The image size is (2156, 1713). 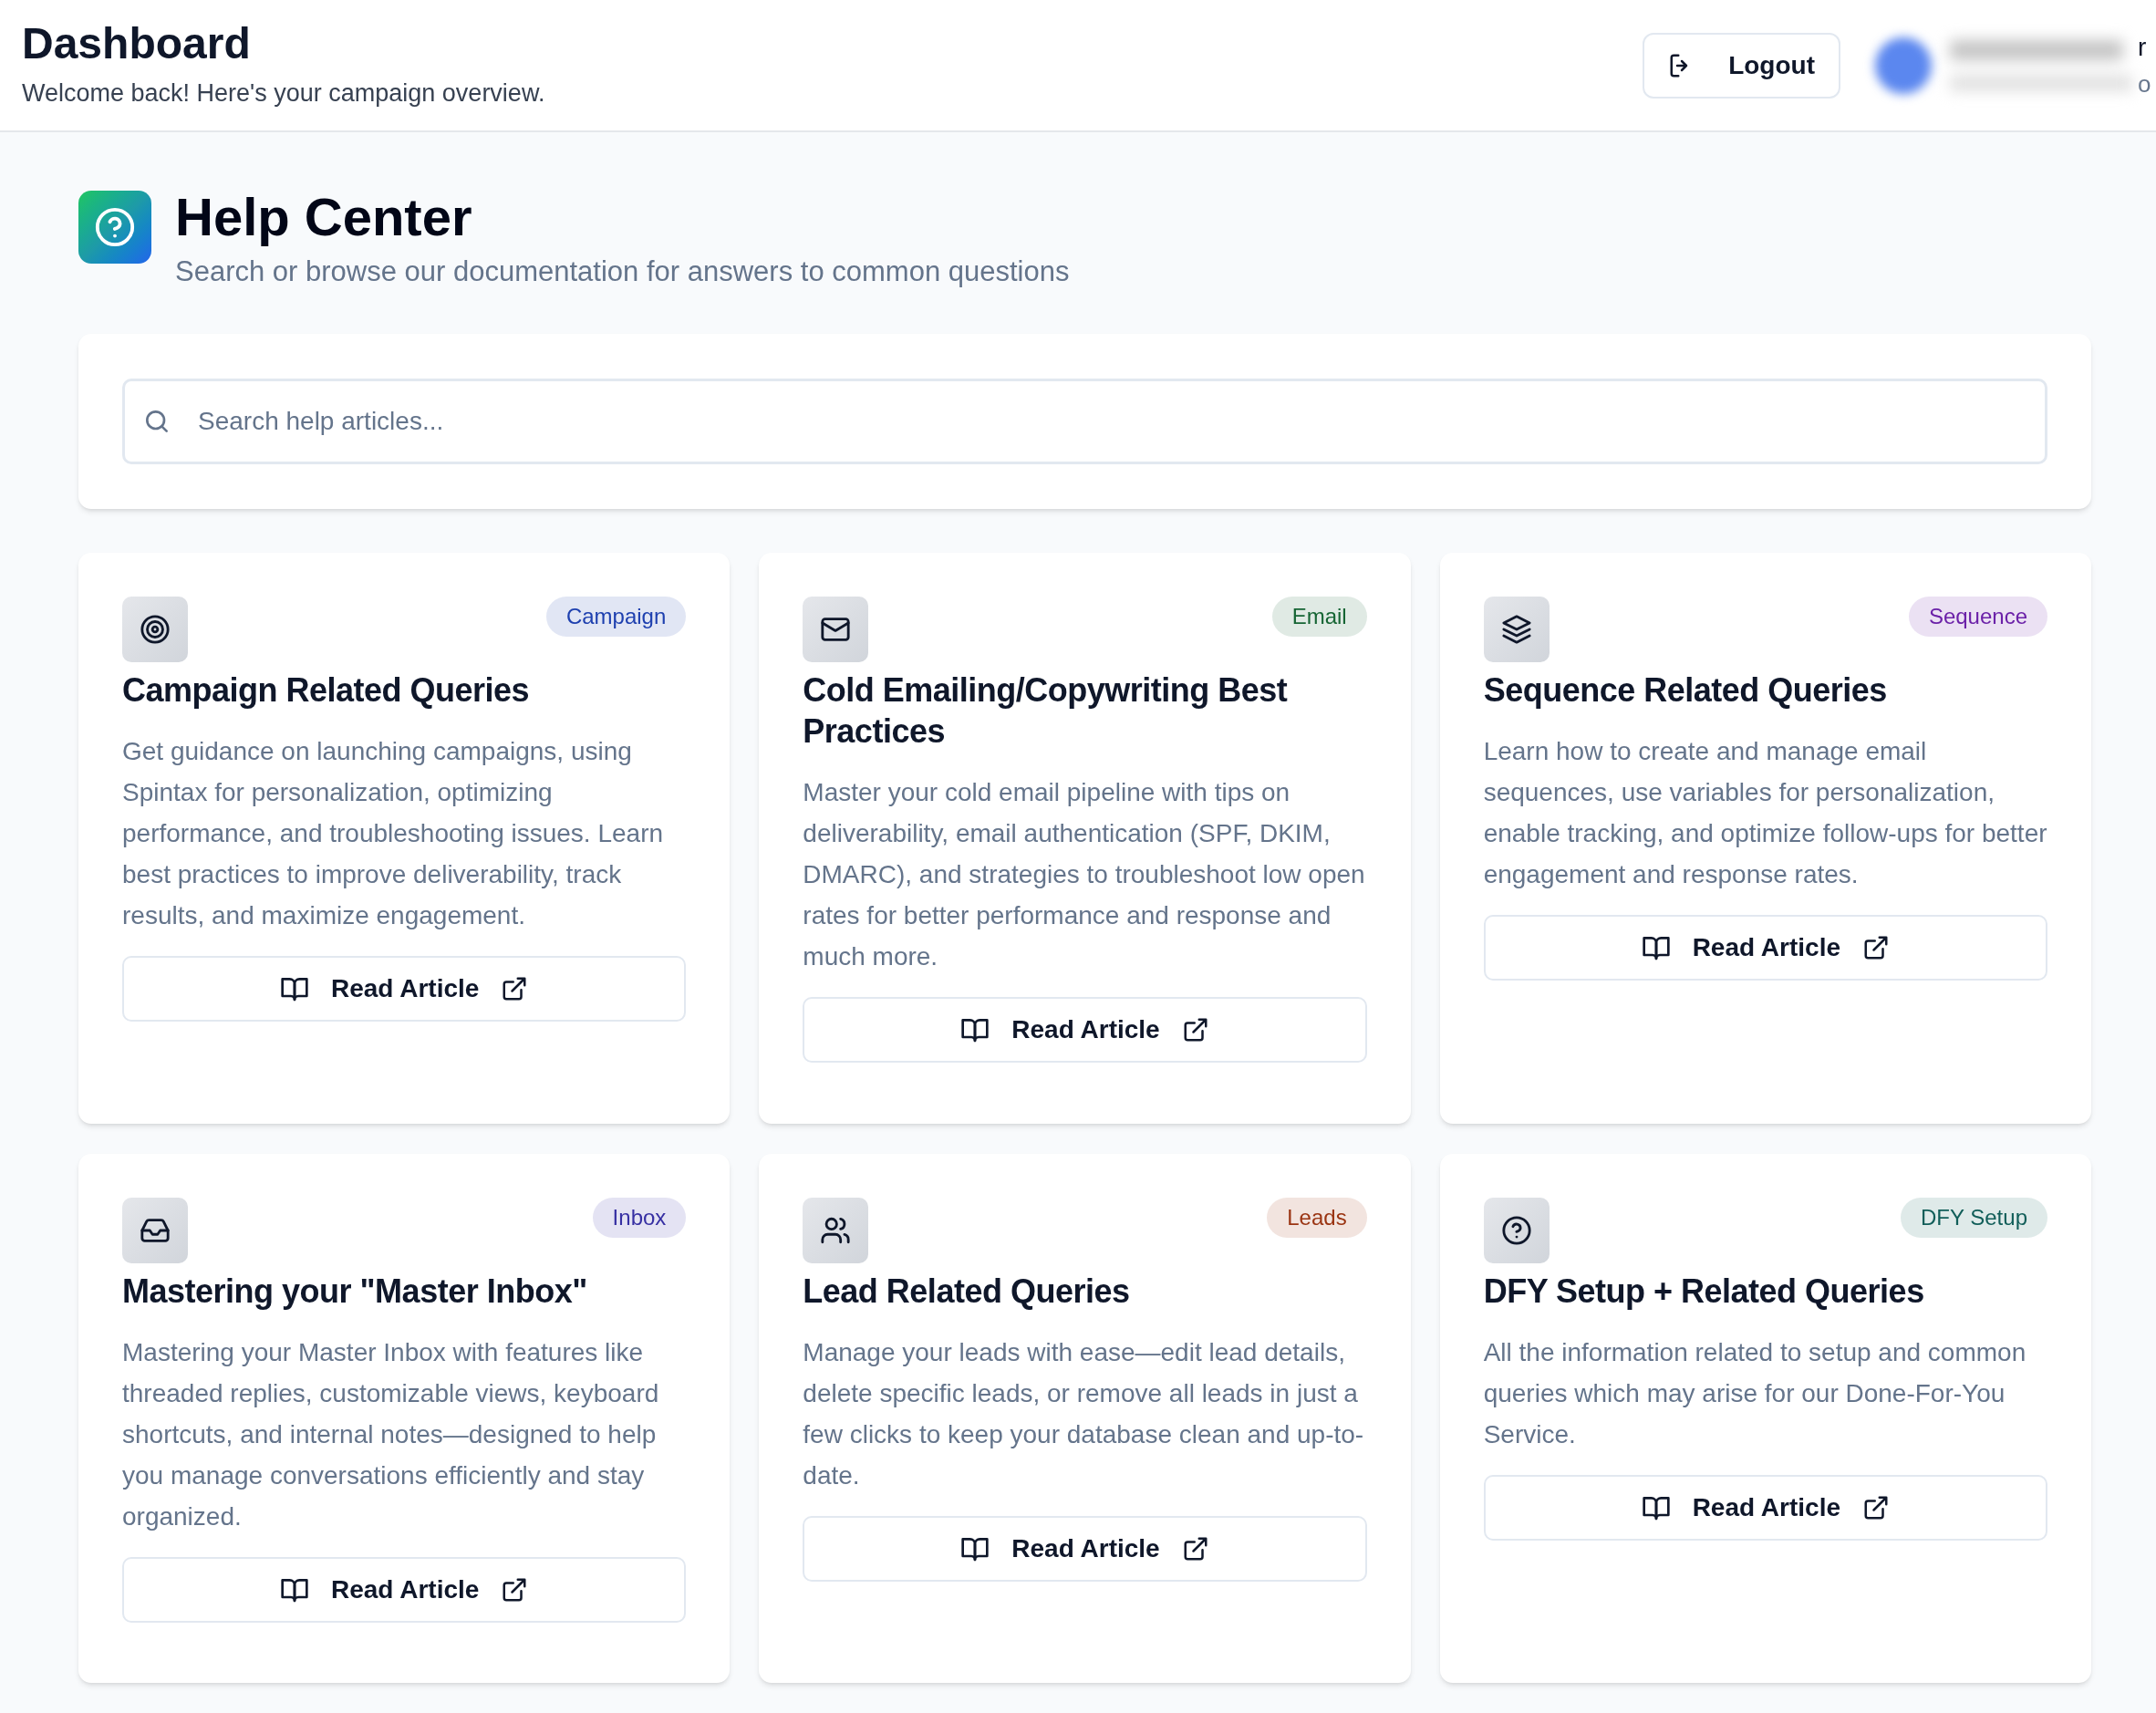 I want to click on category-badge: Campaign, so click(x=616, y=616).